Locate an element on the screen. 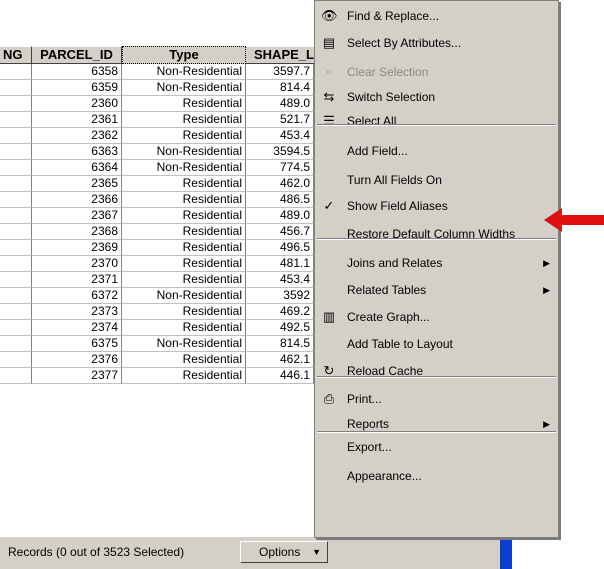 This screenshot has width=604, height=569. menu-item-restore-default-column-widths: Restore Default Column Widths is located at coordinates (436, 234).